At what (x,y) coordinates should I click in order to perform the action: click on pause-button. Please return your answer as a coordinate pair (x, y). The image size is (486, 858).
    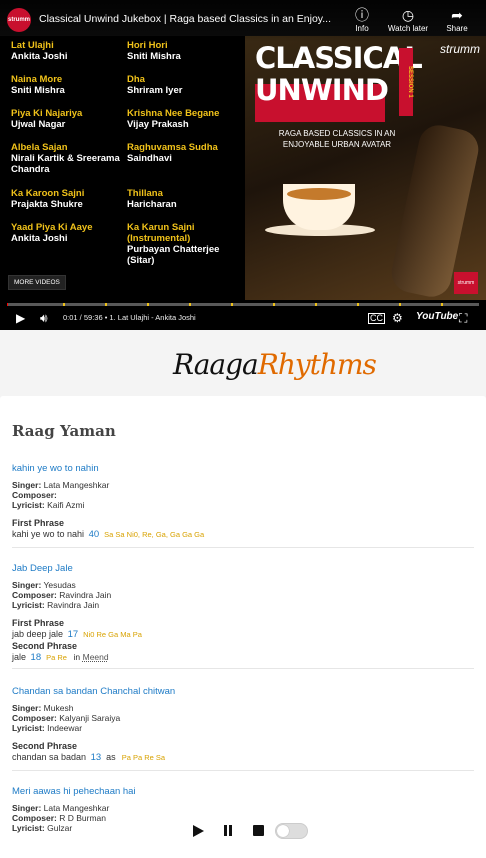
    Looking at the image, I should click on (228, 830).